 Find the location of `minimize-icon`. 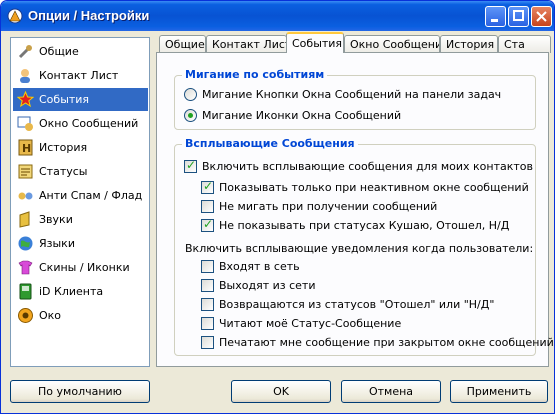

minimize-icon is located at coordinates (494, 20).